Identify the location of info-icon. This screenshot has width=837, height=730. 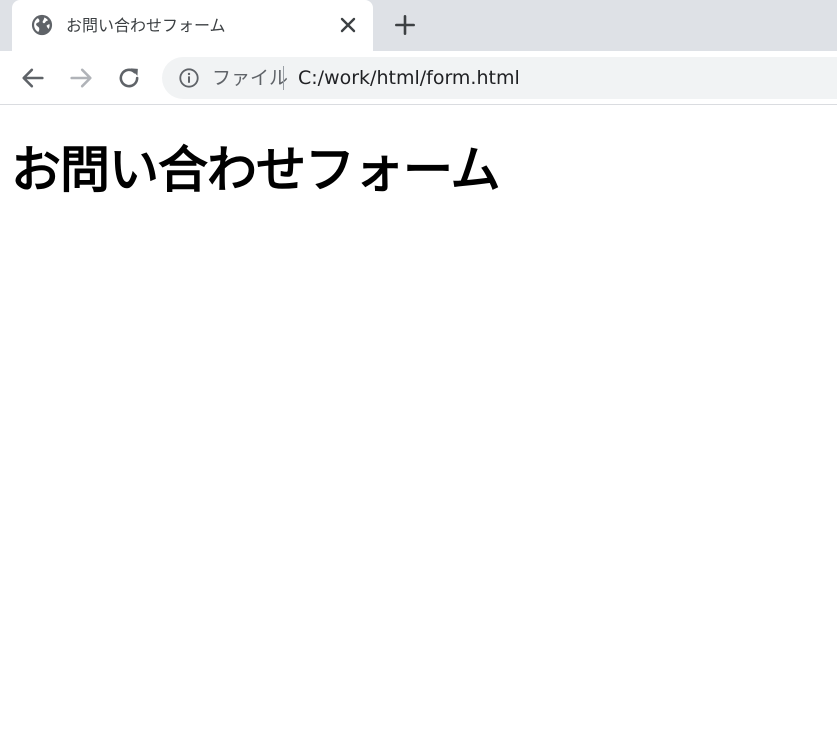
(189, 78).